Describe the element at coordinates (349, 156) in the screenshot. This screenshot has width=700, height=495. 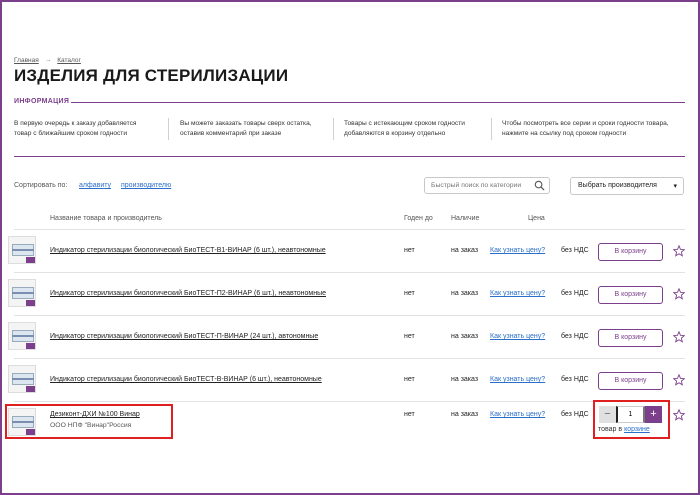
I see `info-bottom-divider` at that location.